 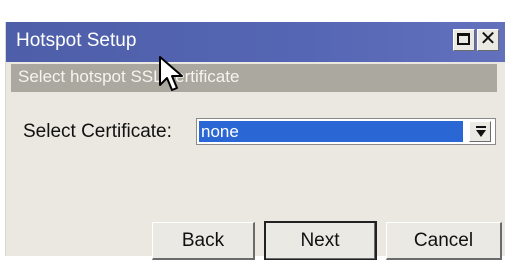 What do you see at coordinates (171, 73) in the screenshot?
I see `mouse-cursor-icon` at bounding box center [171, 73].